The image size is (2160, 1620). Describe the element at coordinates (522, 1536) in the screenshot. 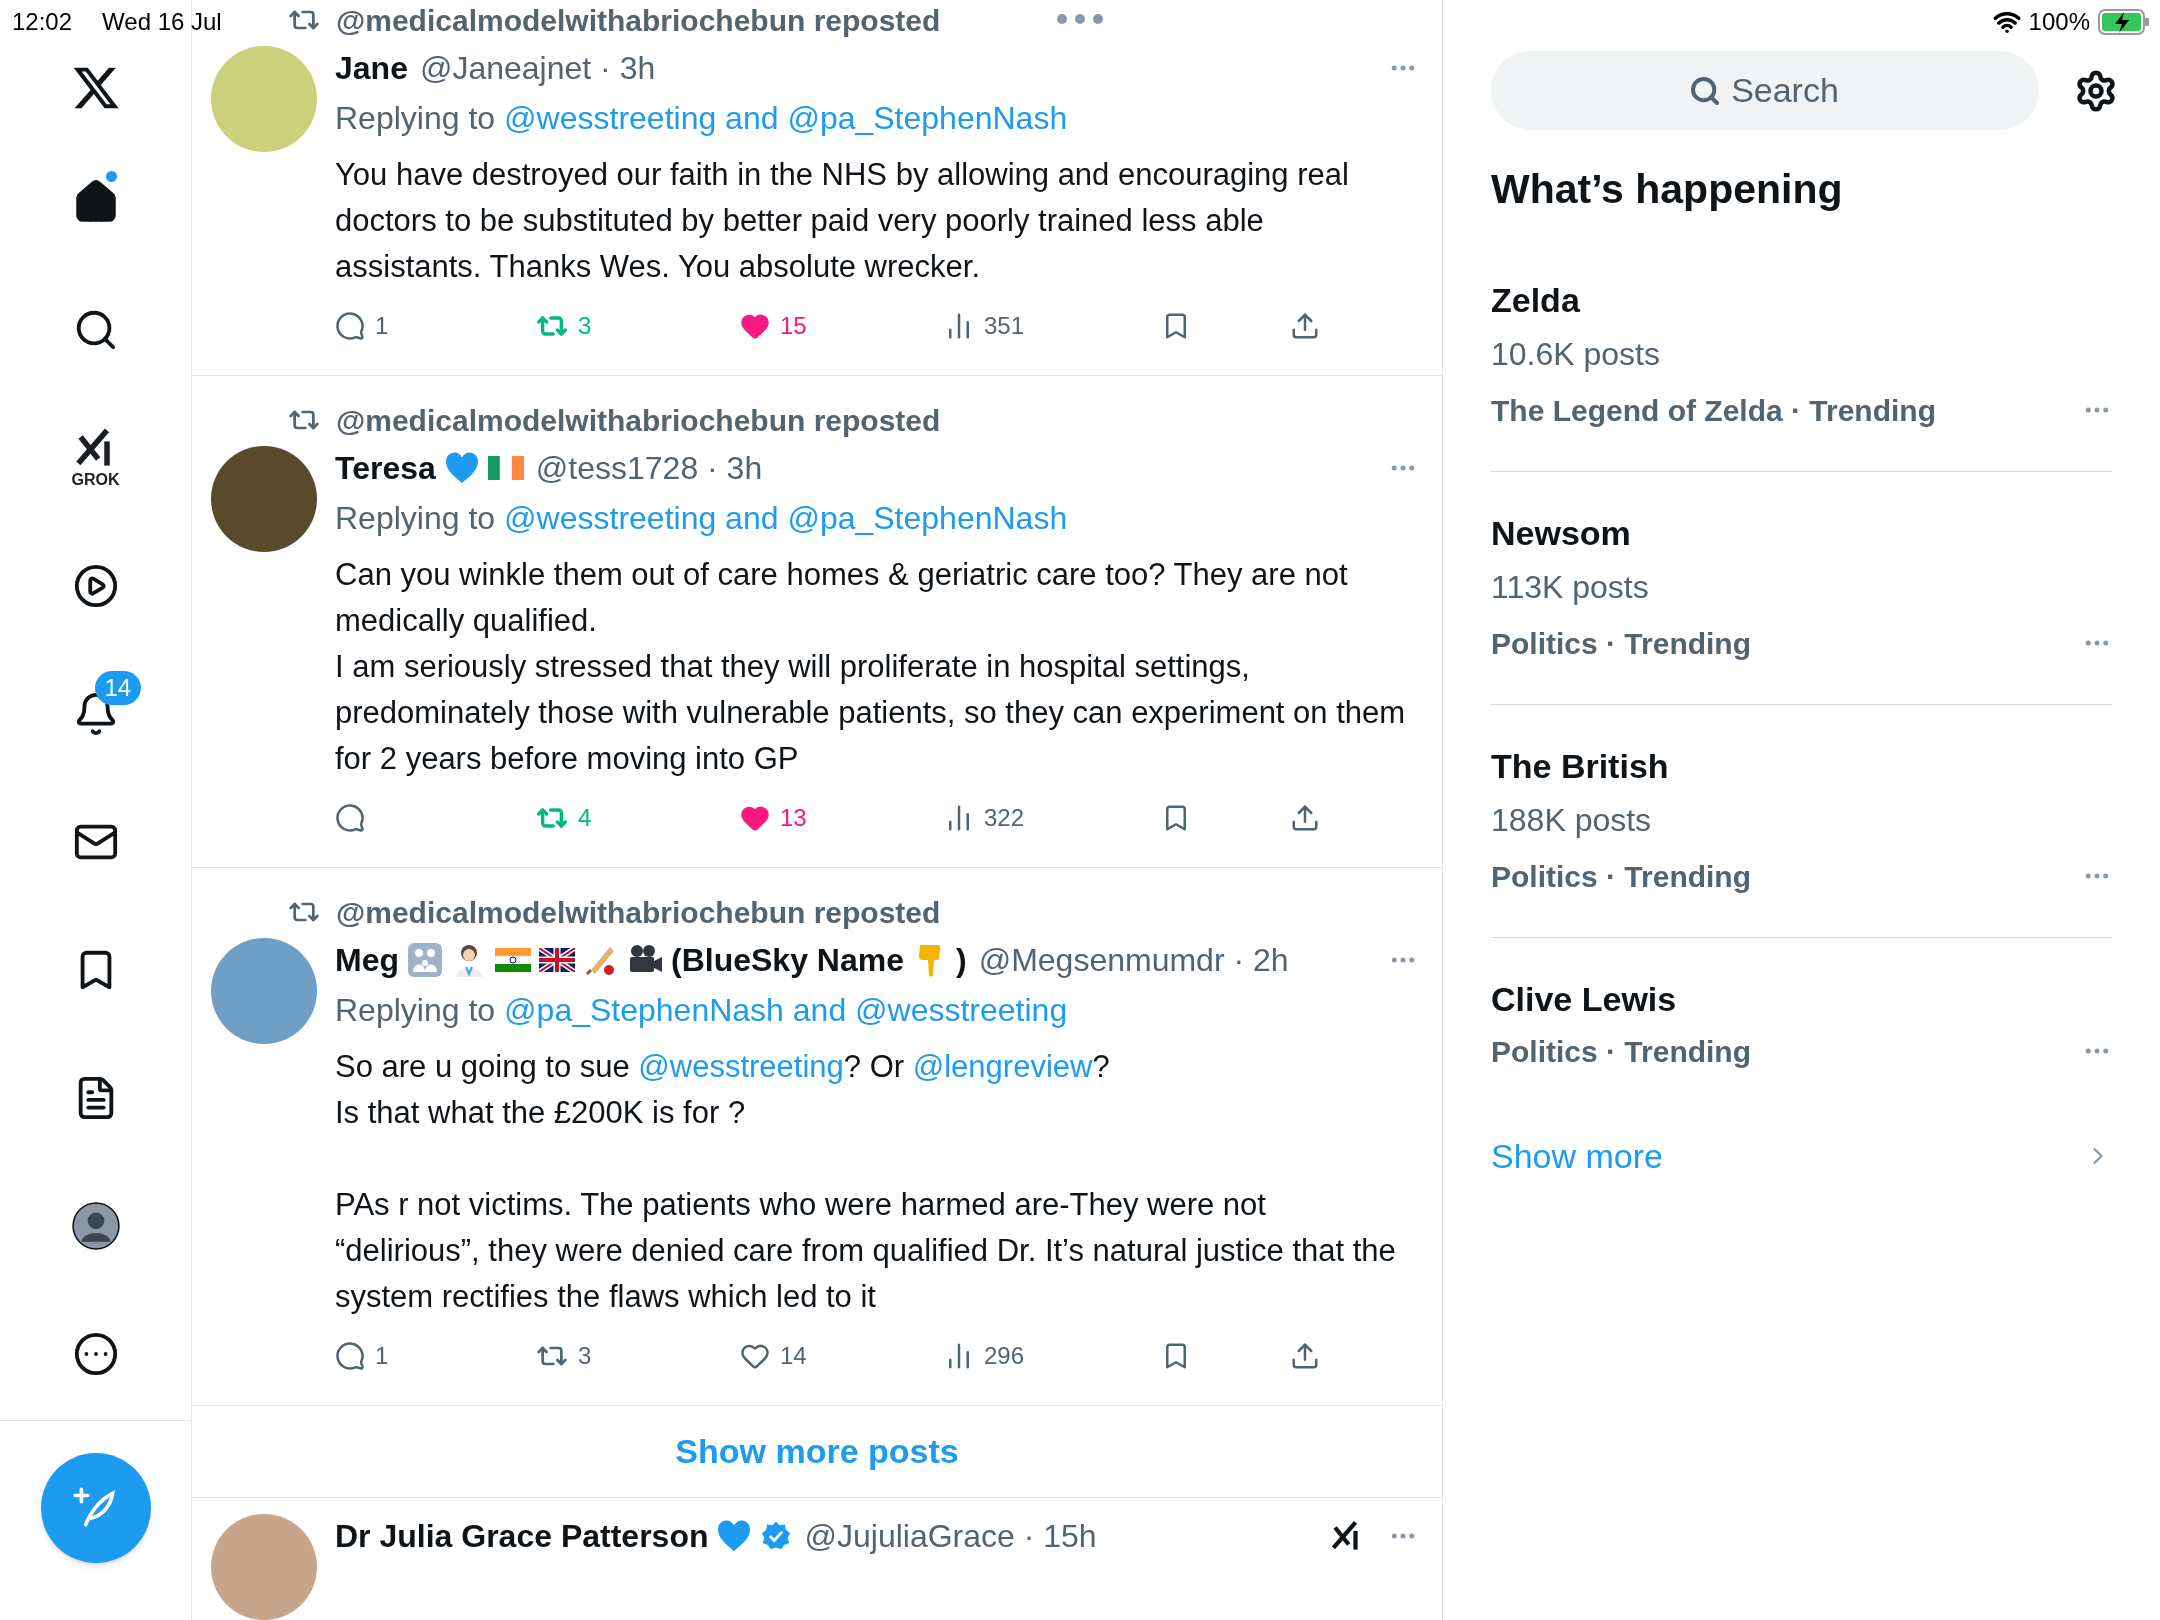

I see `display-name: Dr Julia Grace Patterson` at that location.